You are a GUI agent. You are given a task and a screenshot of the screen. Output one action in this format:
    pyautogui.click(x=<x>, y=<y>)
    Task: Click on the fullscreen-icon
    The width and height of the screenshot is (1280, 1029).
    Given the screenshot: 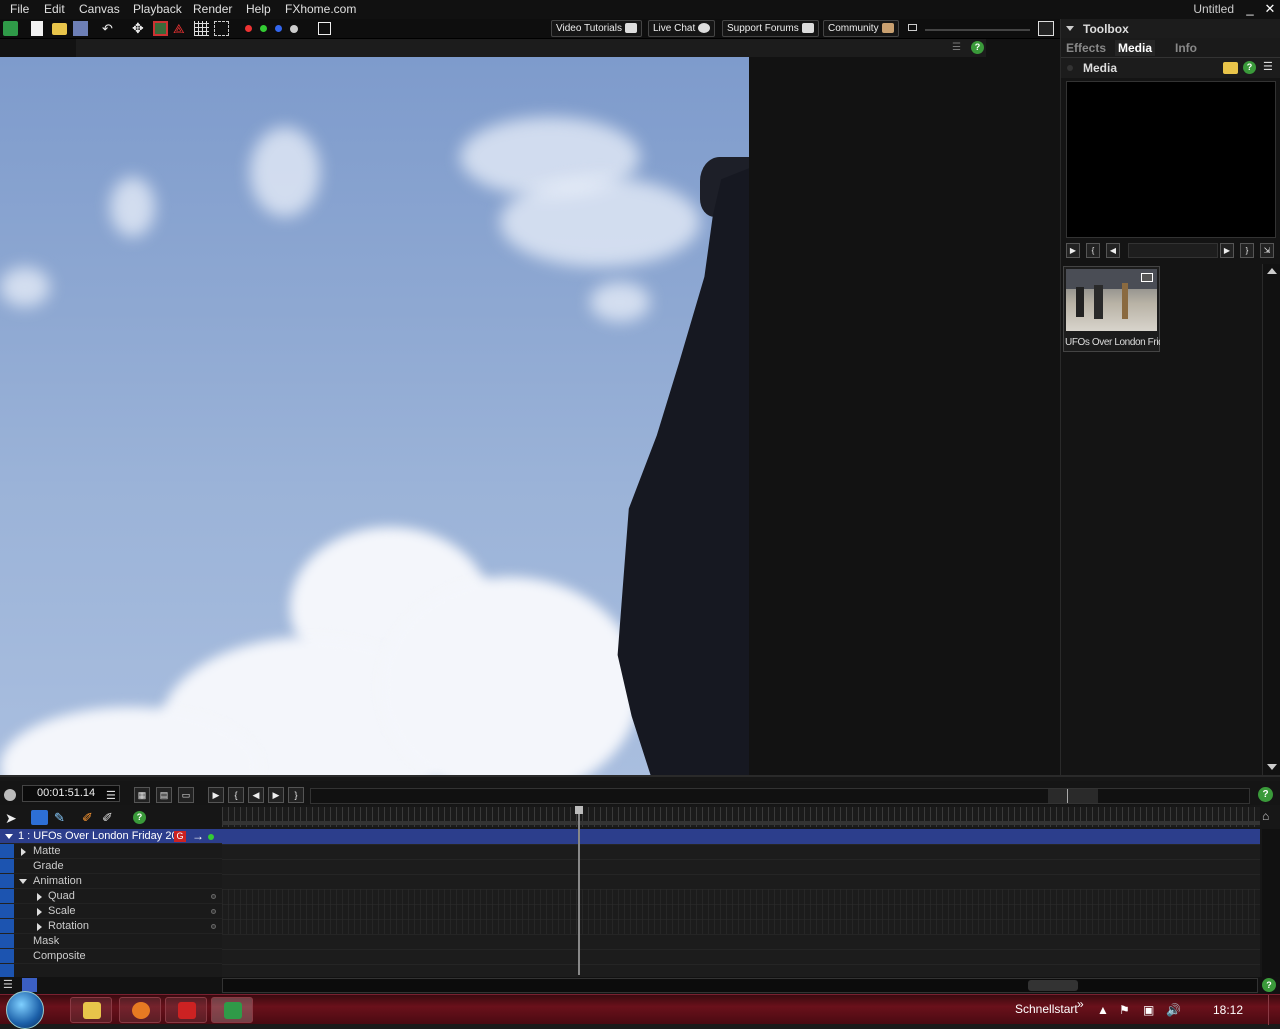 What is the action you would take?
    pyautogui.click(x=324, y=28)
    